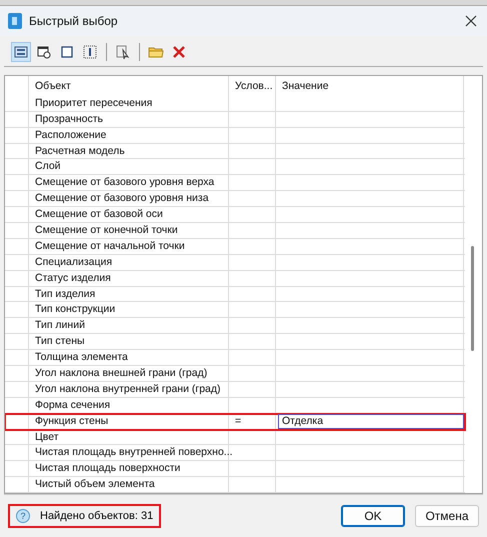  Describe the element at coordinates (67, 52) in the screenshot. I see `square-icon` at that location.